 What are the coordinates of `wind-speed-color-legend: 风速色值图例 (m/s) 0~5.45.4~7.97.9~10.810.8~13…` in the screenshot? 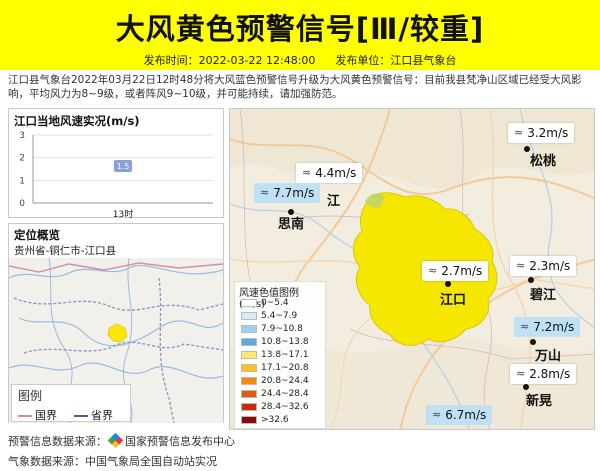 It's located at (280, 355).